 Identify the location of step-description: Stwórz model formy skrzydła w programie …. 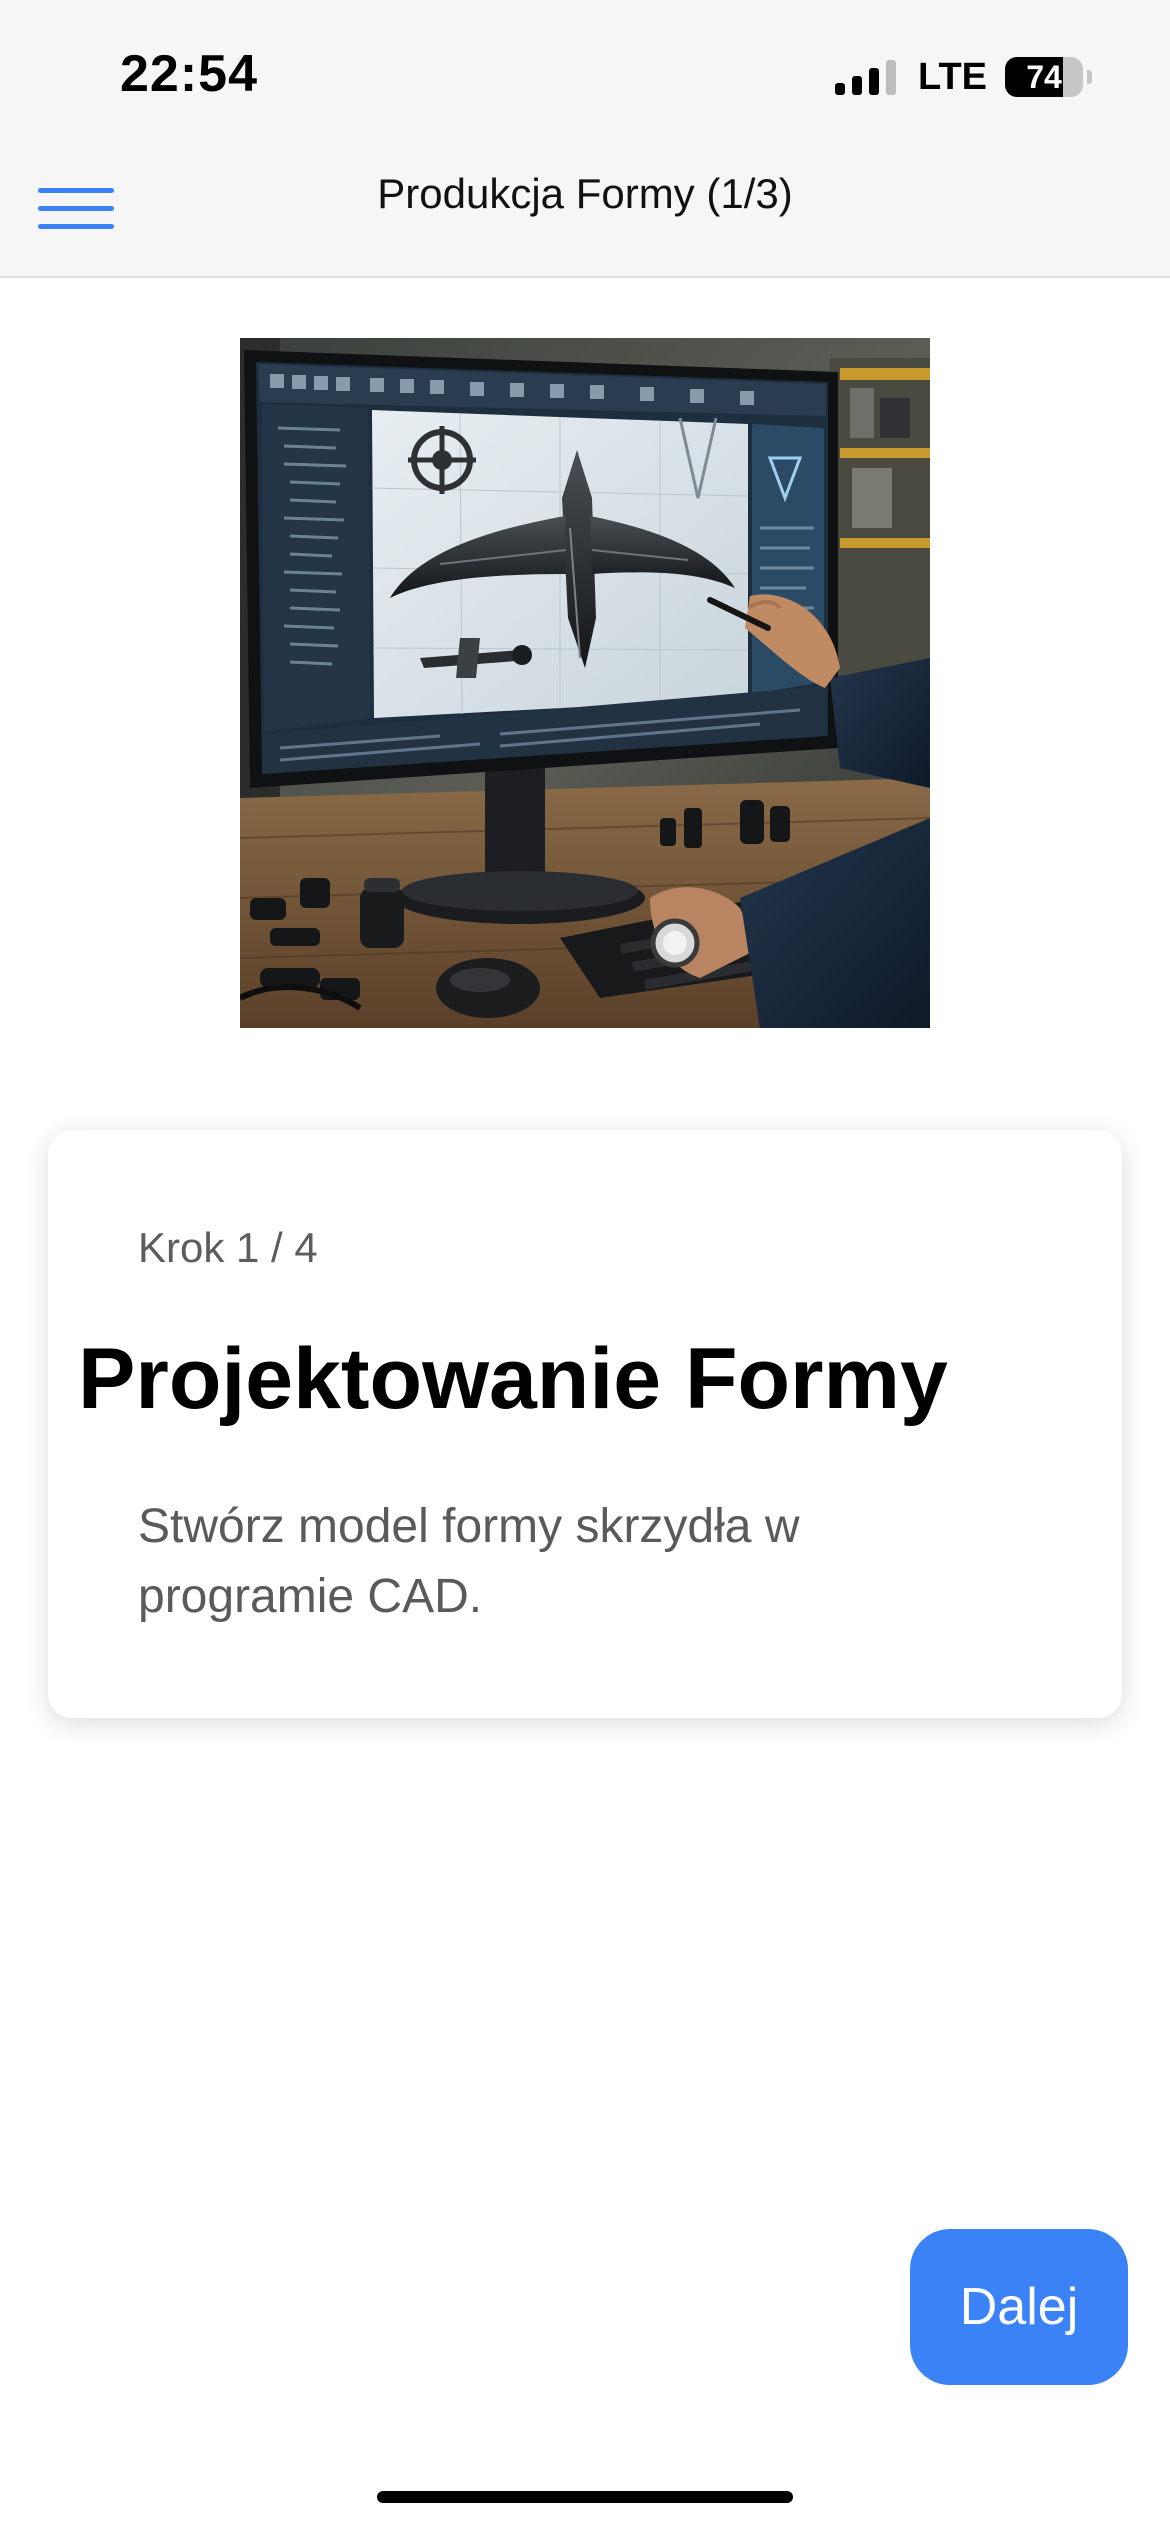
(469, 1561).